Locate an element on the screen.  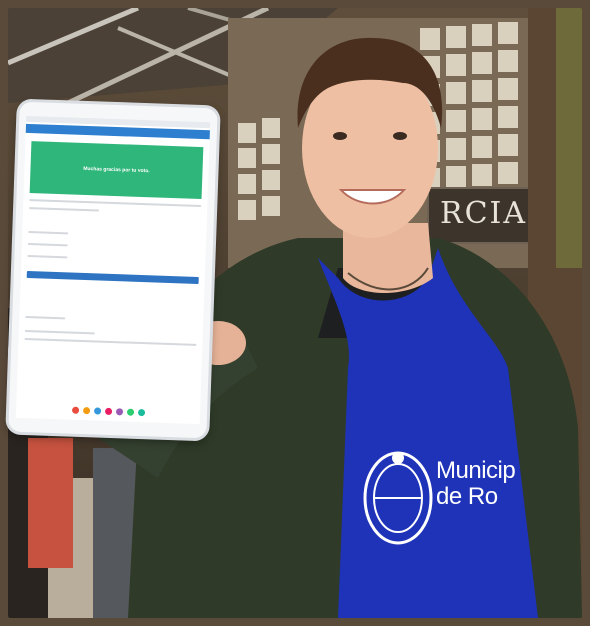
eye-left is located at coordinates (340, 136).